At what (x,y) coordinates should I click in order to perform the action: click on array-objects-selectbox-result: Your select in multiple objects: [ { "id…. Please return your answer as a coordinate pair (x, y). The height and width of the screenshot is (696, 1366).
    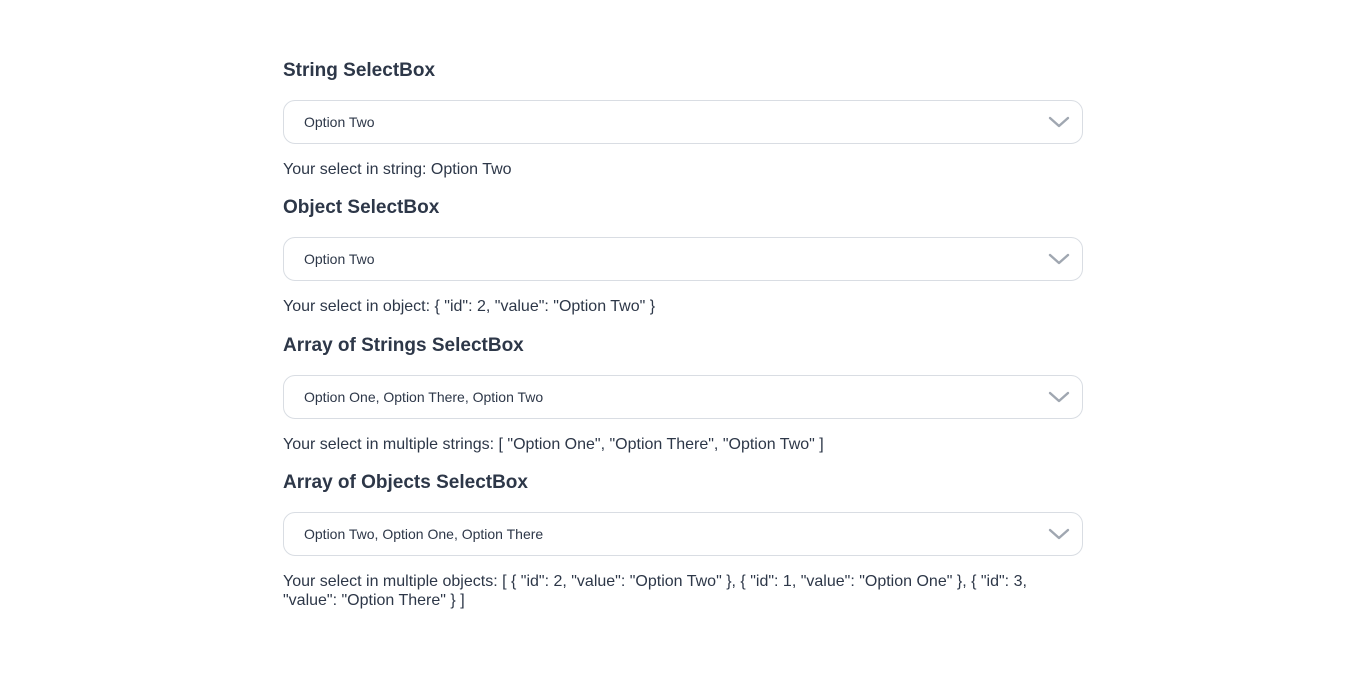
    Looking at the image, I should click on (655, 591).